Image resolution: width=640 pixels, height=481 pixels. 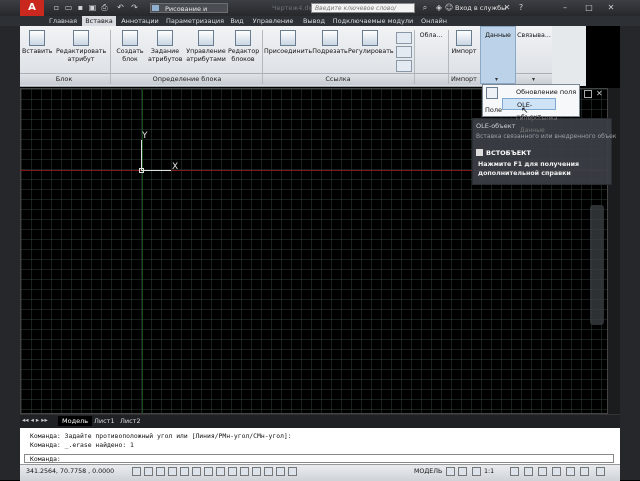 I want to click on attach-button: Присоединить, so click(x=288, y=43).